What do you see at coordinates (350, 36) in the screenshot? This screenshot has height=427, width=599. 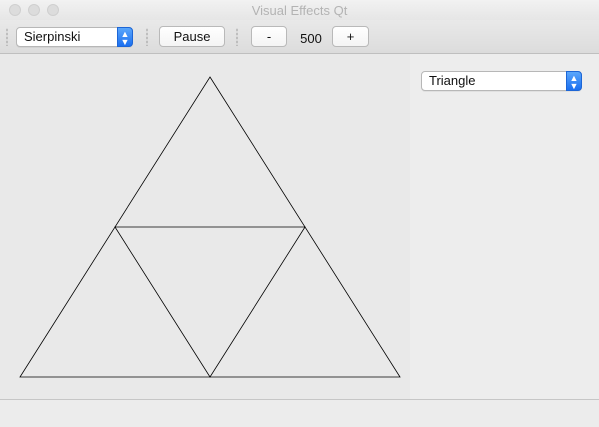 I see `increment-button: +` at bounding box center [350, 36].